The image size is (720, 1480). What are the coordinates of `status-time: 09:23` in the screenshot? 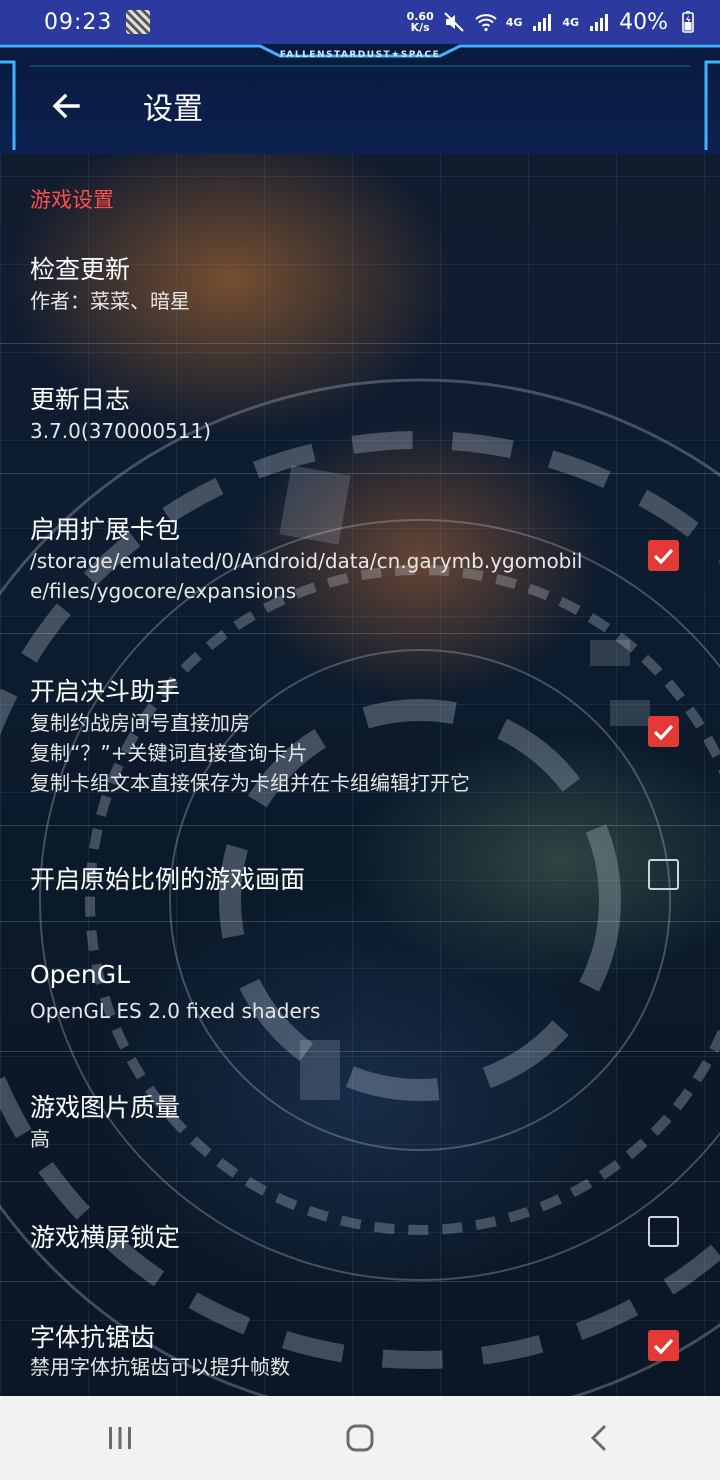 It's located at (78, 22).